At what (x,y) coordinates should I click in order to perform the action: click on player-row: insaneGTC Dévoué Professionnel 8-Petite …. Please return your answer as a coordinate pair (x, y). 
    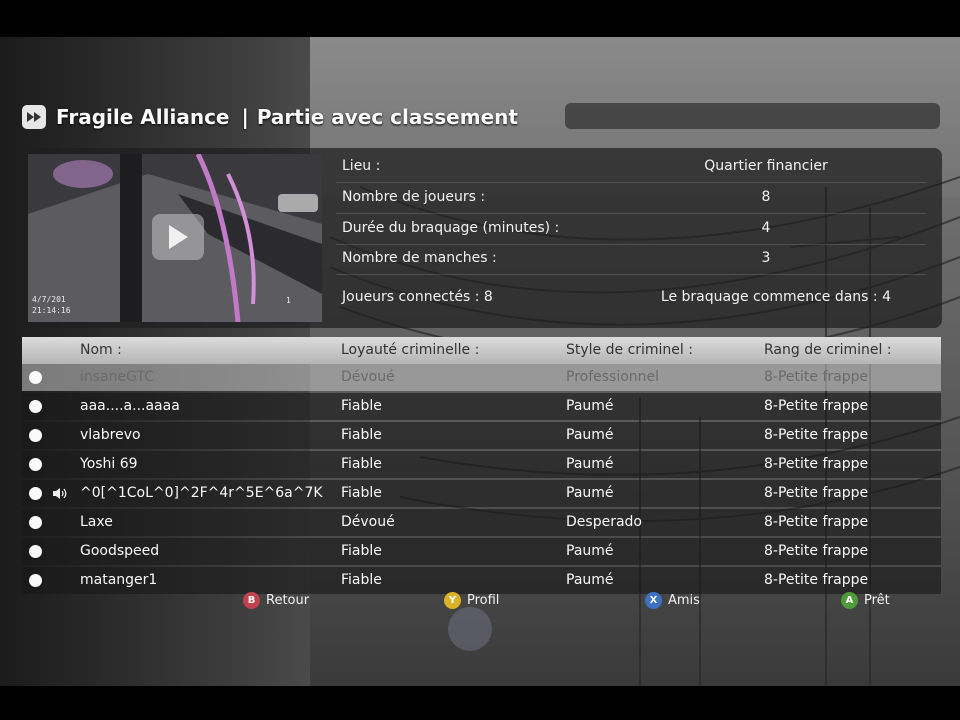
    Looking at the image, I should click on (481, 377).